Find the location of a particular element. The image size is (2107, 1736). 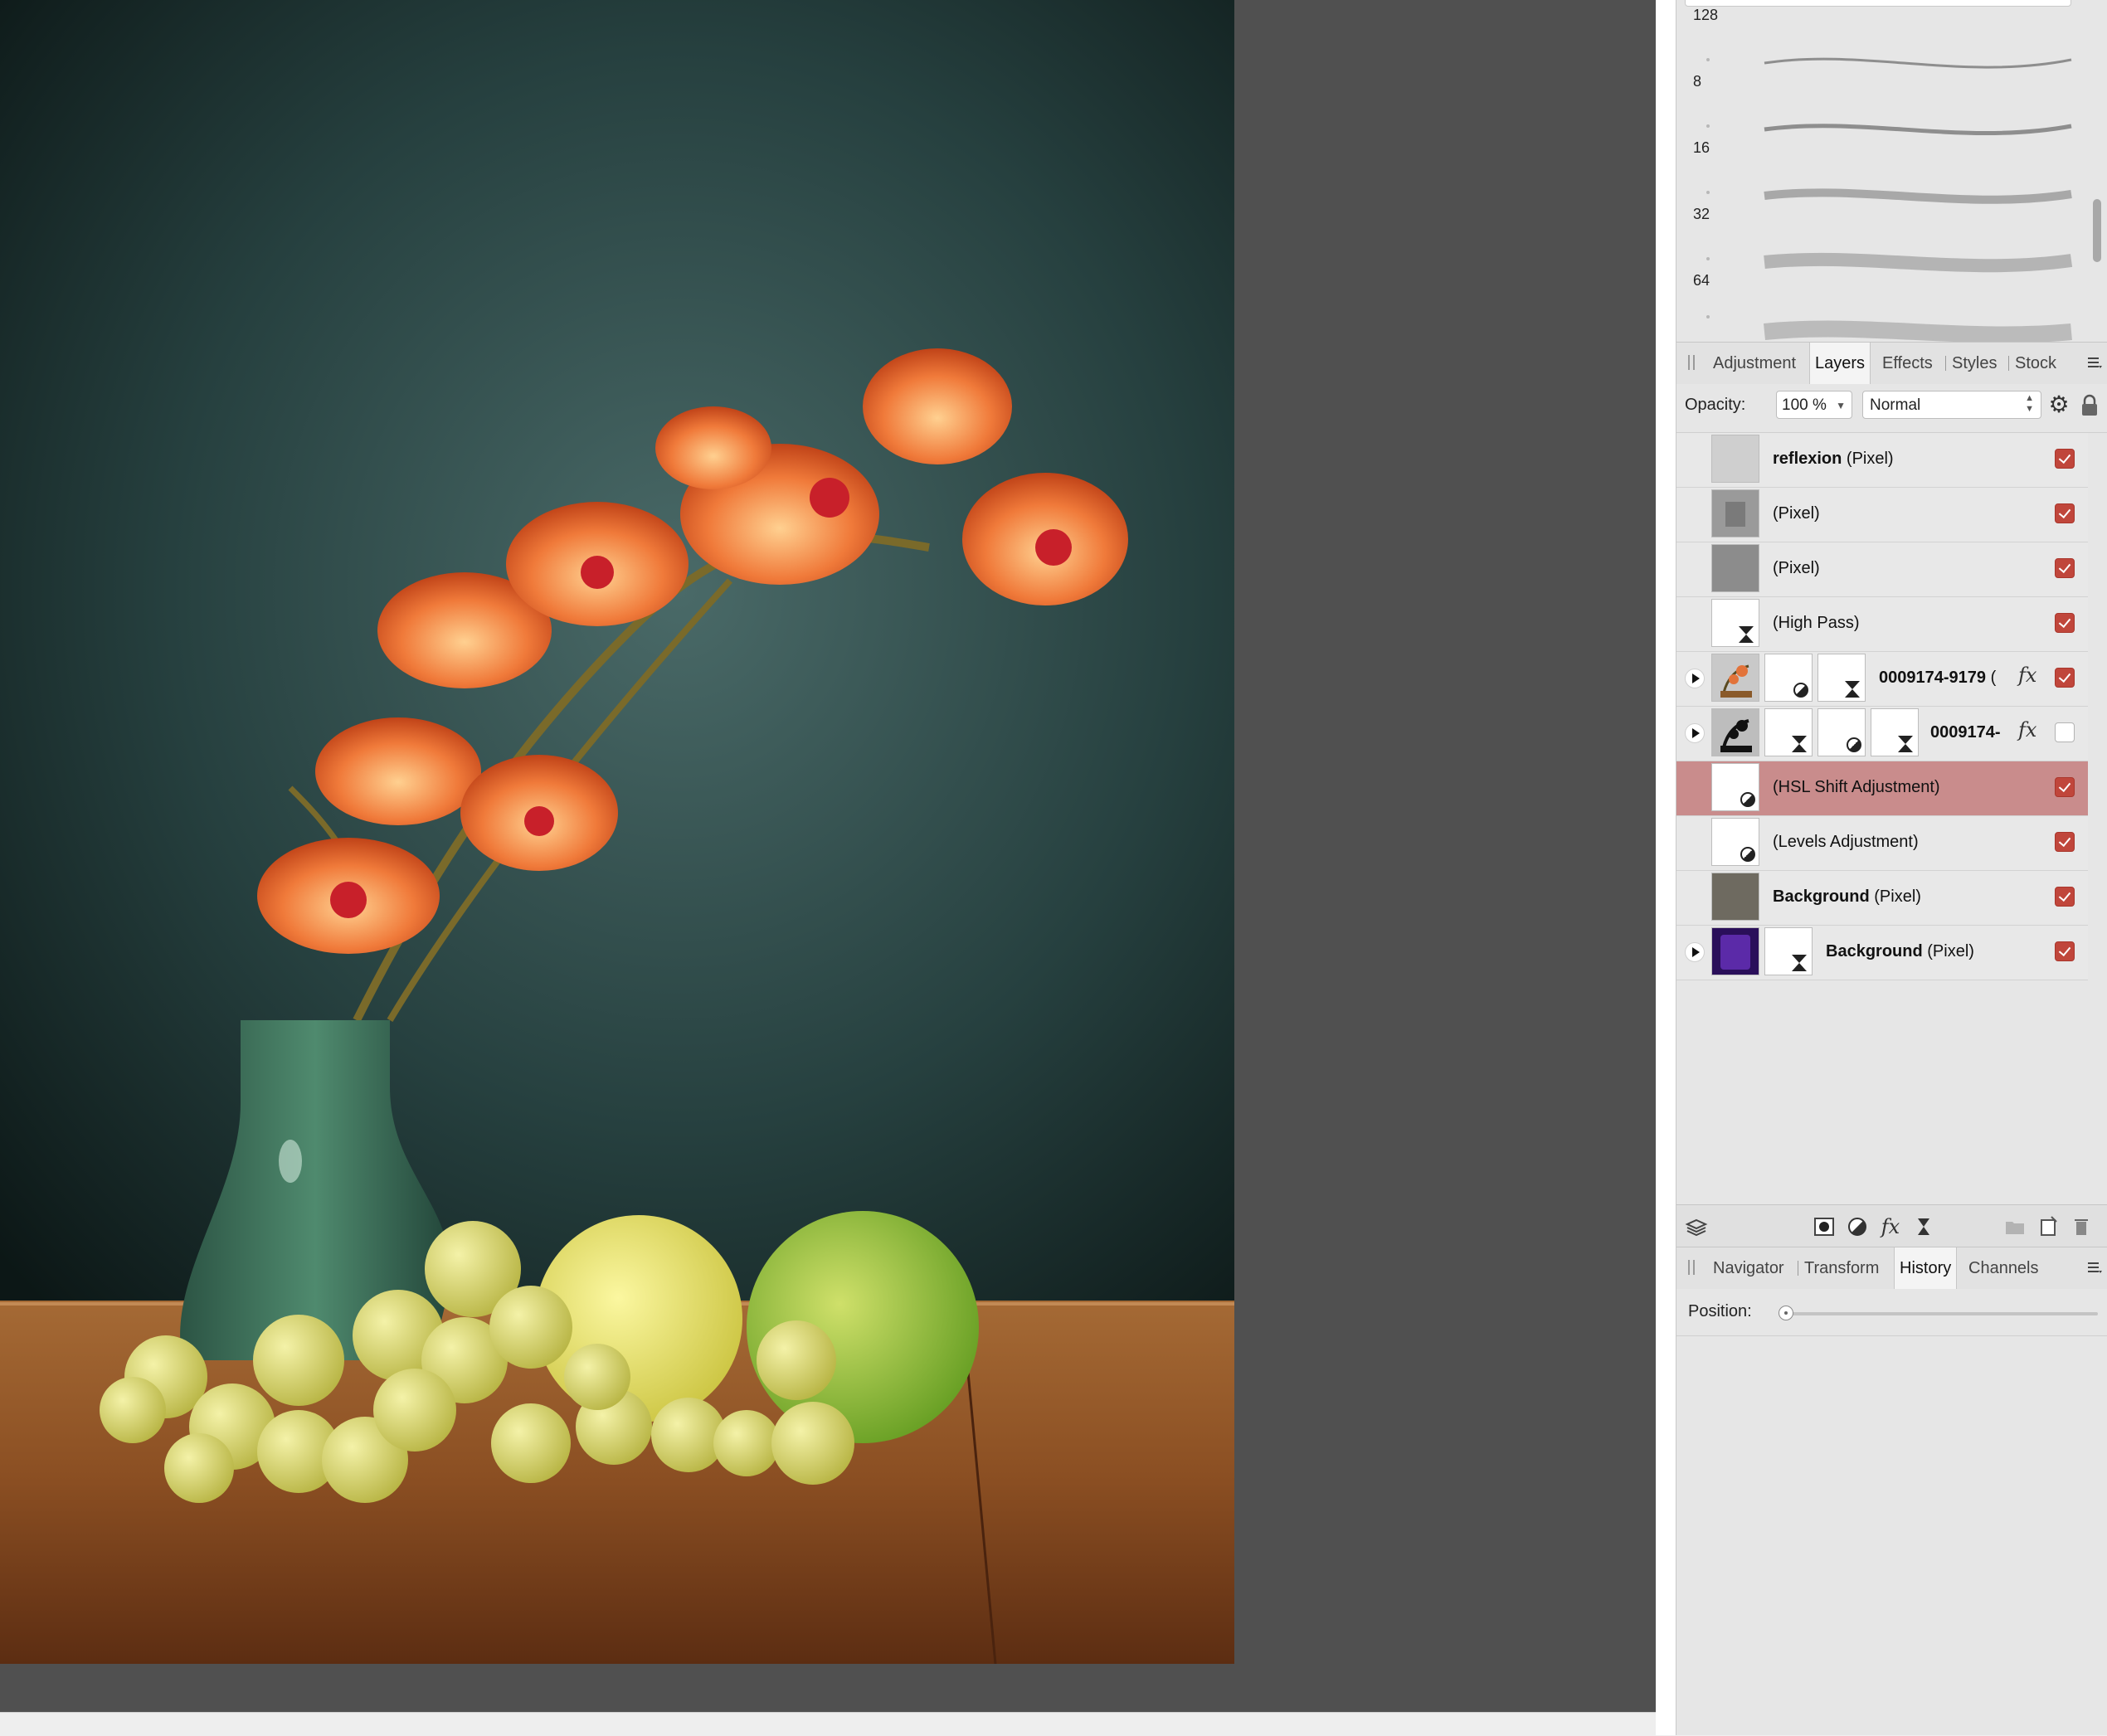

tab-history: History is located at coordinates (1926, 1268).